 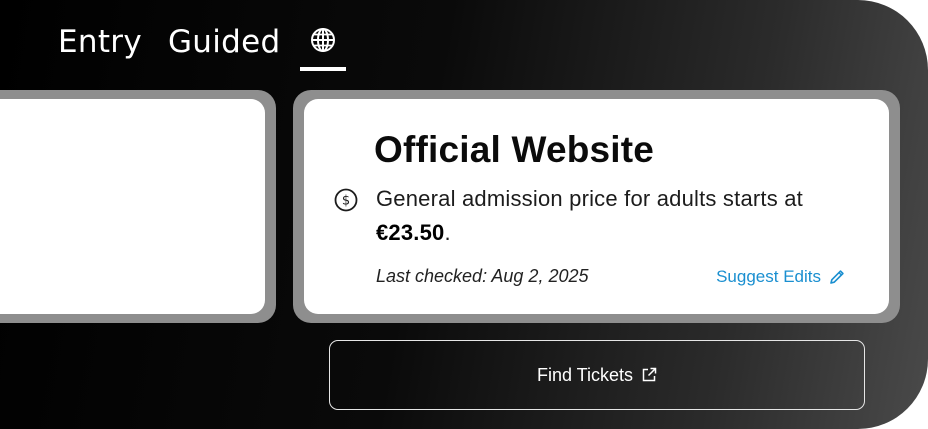 What do you see at coordinates (514, 149) in the screenshot?
I see `card-title: Official Website` at bounding box center [514, 149].